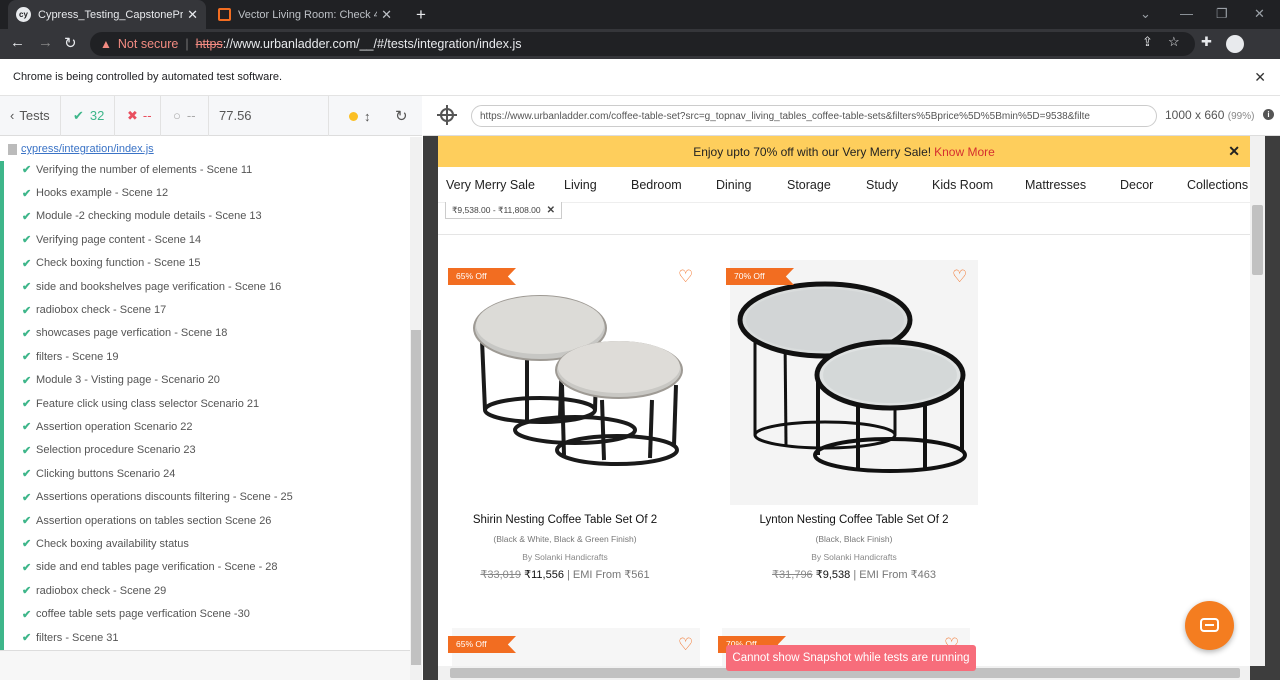  Describe the element at coordinates (1268, 114) in the screenshot. I see `info-icon: i` at that location.